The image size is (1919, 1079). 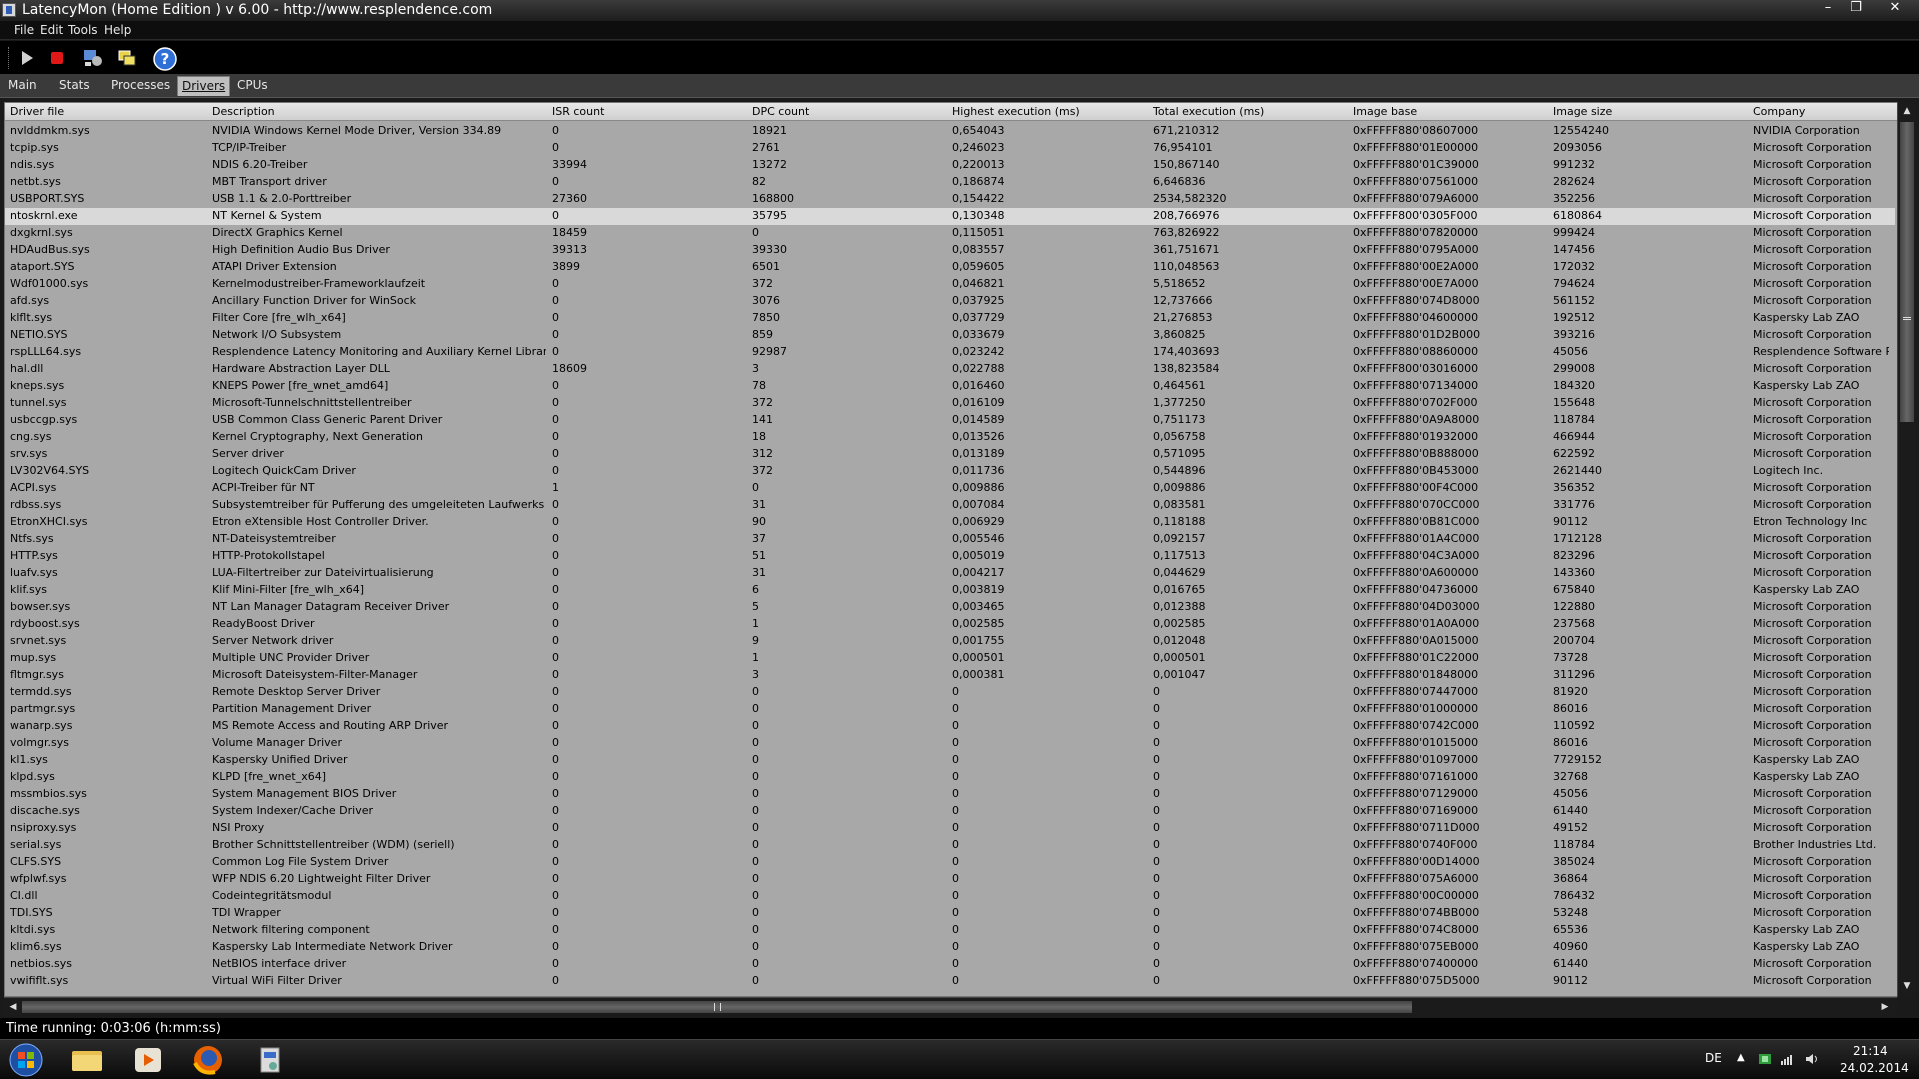 What do you see at coordinates (1870, 1051) in the screenshot?
I see `clock-time: 21:14` at bounding box center [1870, 1051].